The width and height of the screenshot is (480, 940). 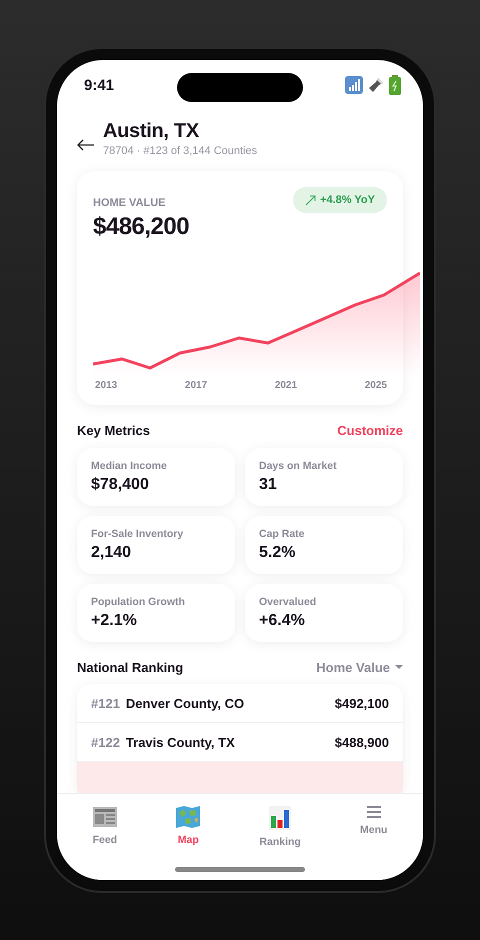 I want to click on menu-icon, so click(x=373, y=812).